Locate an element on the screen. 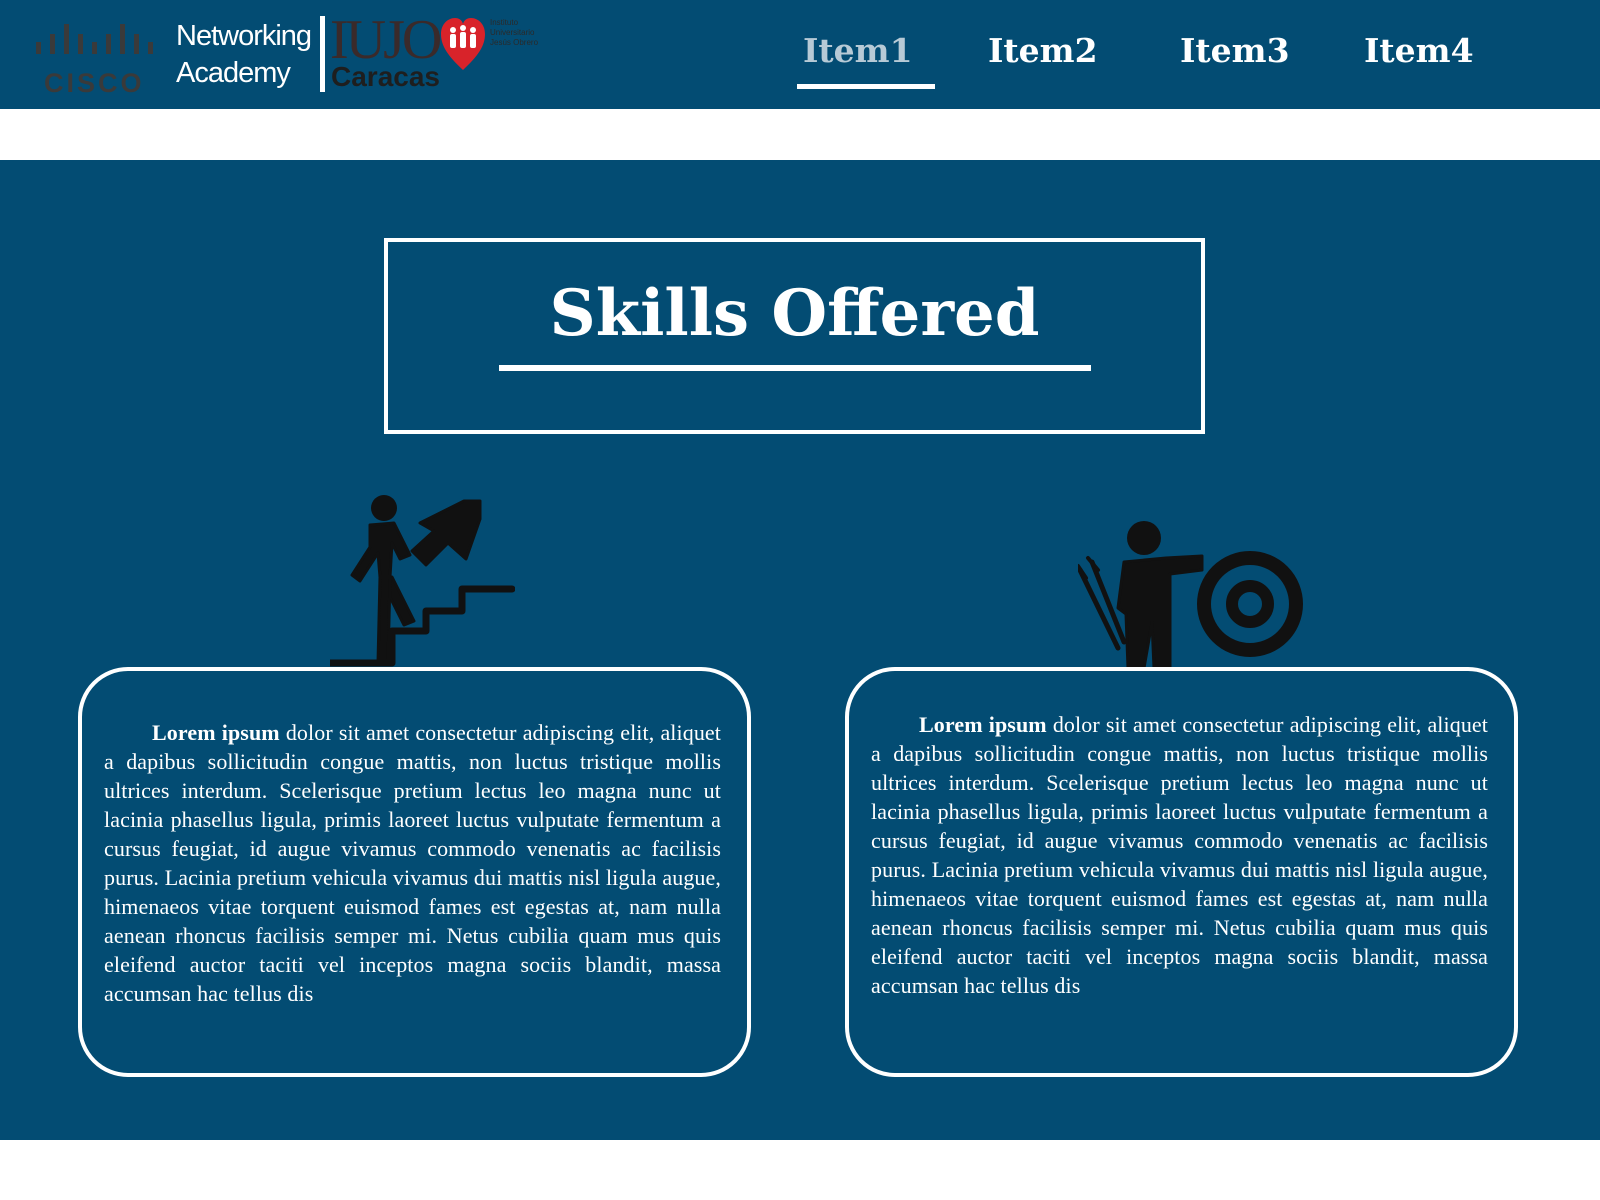 This screenshot has width=1600, height=1200. stairs-growth-icon is located at coordinates (422, 581).